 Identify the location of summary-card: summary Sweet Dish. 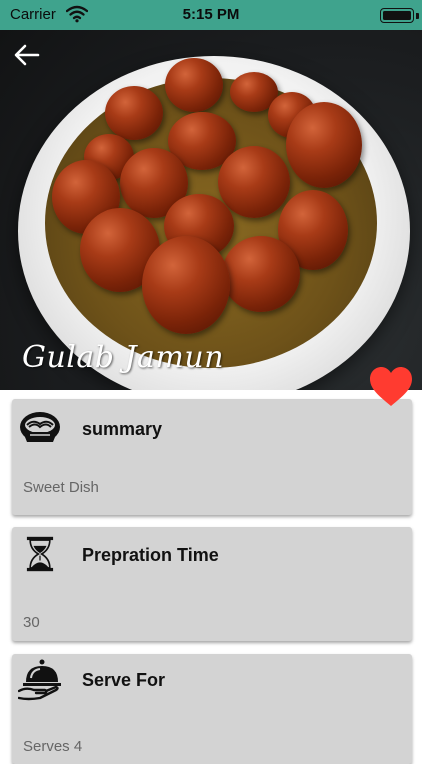
(212, 457).